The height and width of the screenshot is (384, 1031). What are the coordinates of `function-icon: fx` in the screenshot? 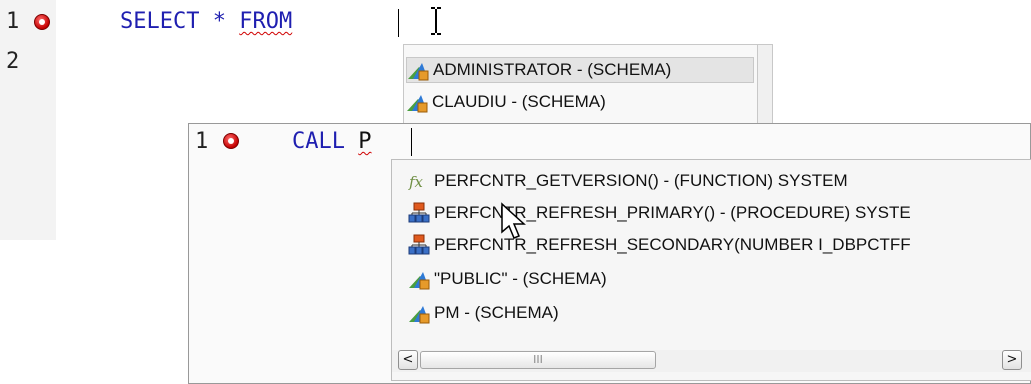 It's located at (419, 181).